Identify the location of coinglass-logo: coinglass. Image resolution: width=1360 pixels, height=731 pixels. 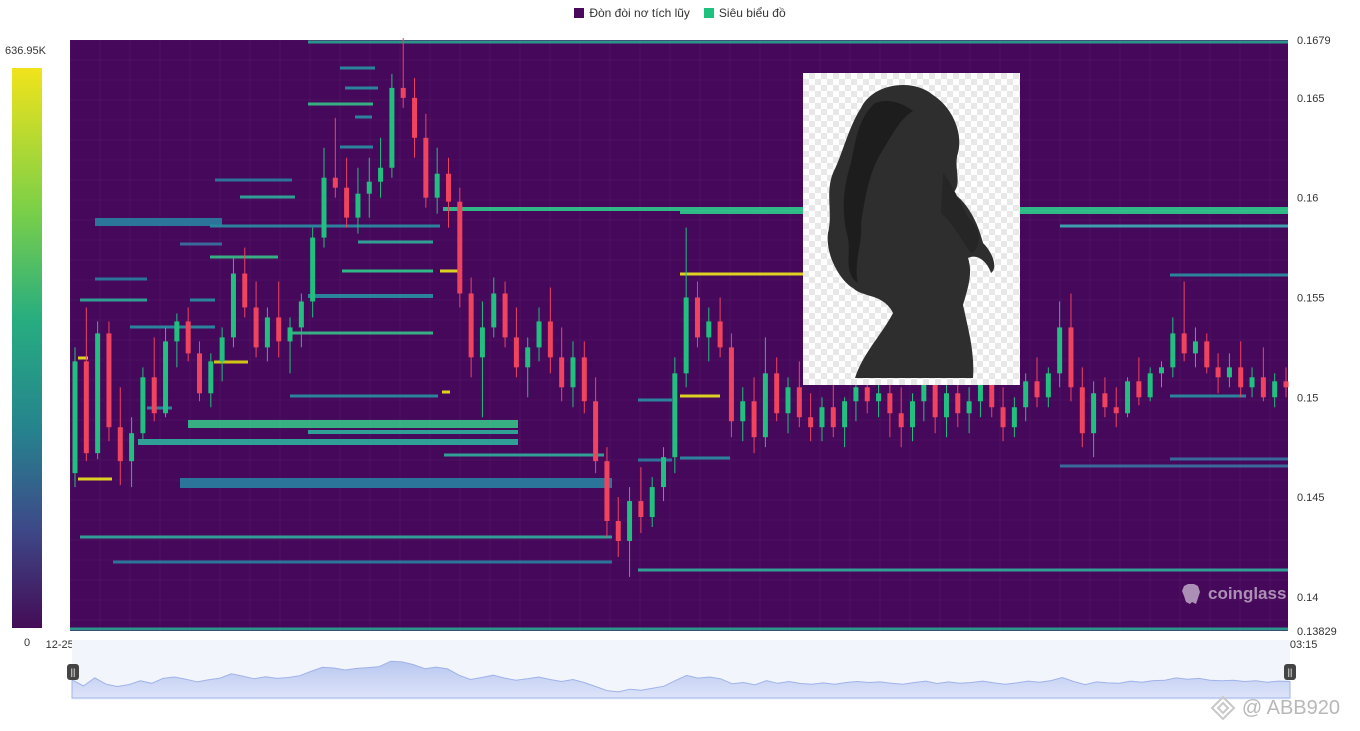
(1233, 594).